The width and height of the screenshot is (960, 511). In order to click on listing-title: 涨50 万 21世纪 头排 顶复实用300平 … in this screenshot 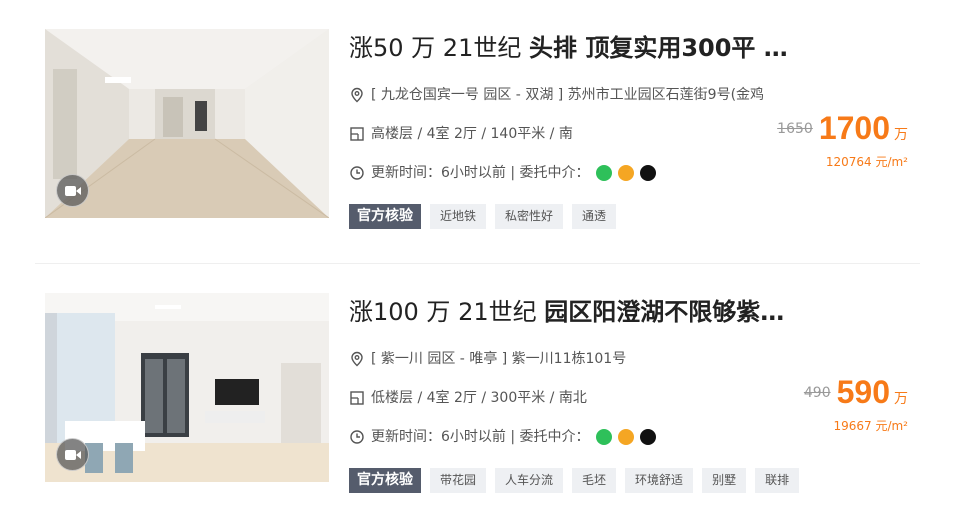, I will do `click(584, 48)`.